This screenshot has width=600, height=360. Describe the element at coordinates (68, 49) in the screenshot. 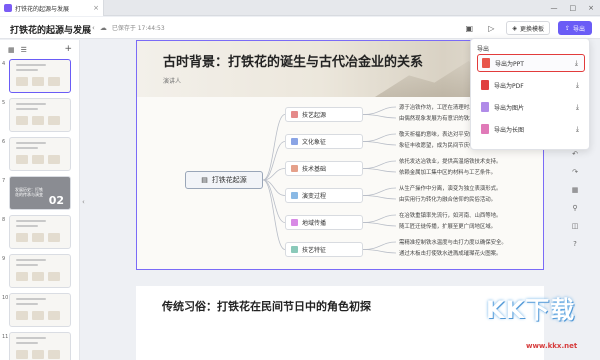

I see `add-slide-icon: +` at that location.